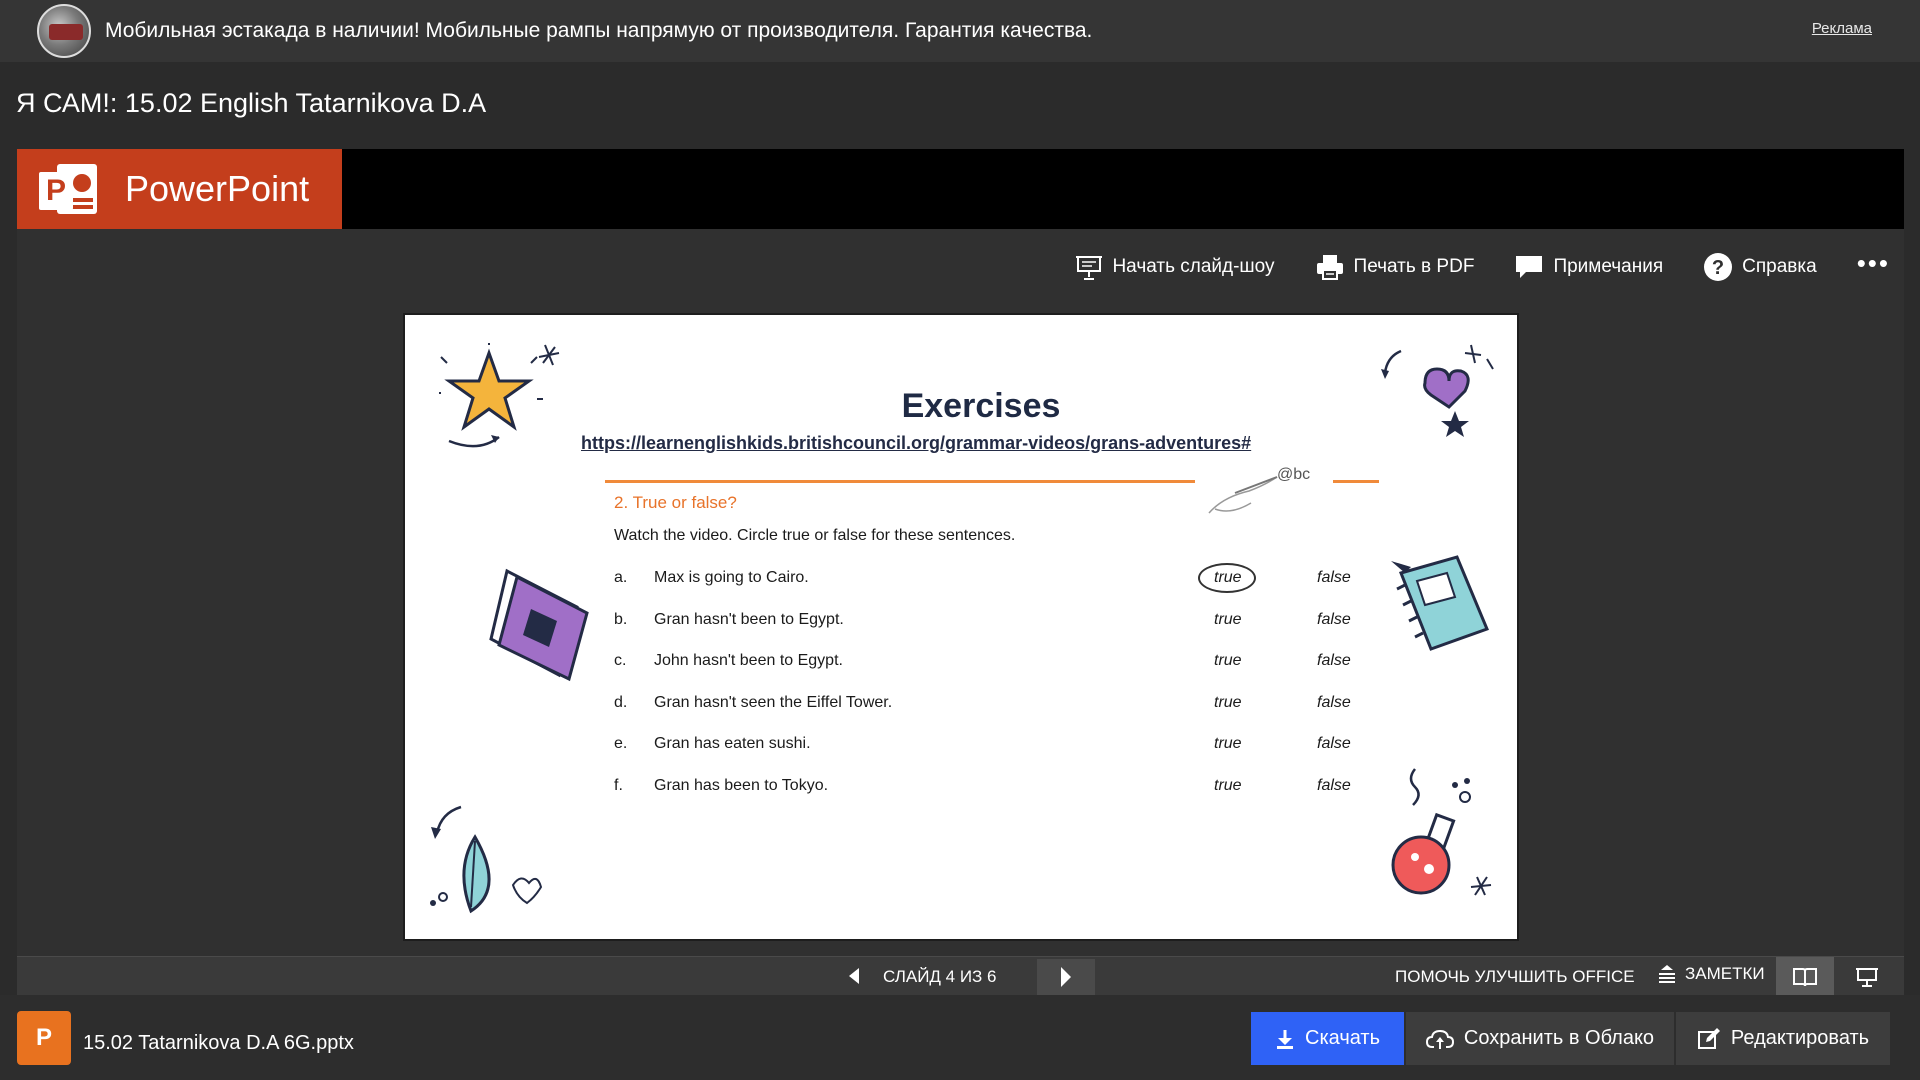 This screenshot has width=1920, height=1080. I want to click on save-to-cloud-button: Сохранить в Облако, so click(1540, 1038).